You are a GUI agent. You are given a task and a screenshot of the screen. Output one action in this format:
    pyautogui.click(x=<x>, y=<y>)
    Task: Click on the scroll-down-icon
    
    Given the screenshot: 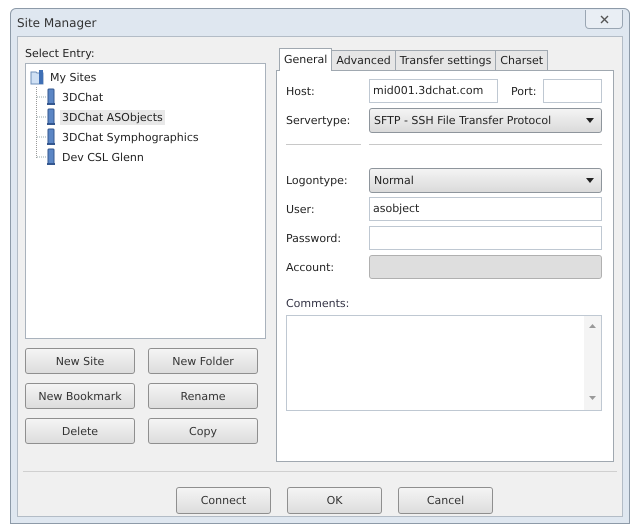 What is the action you would take?
    pyautogui.click(x=592, y=398)
    